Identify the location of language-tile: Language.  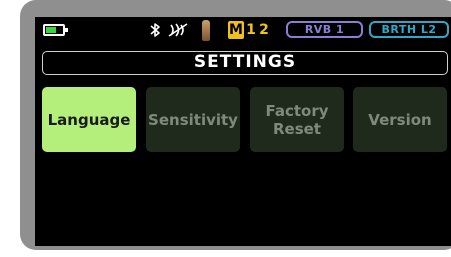
(89, 119).